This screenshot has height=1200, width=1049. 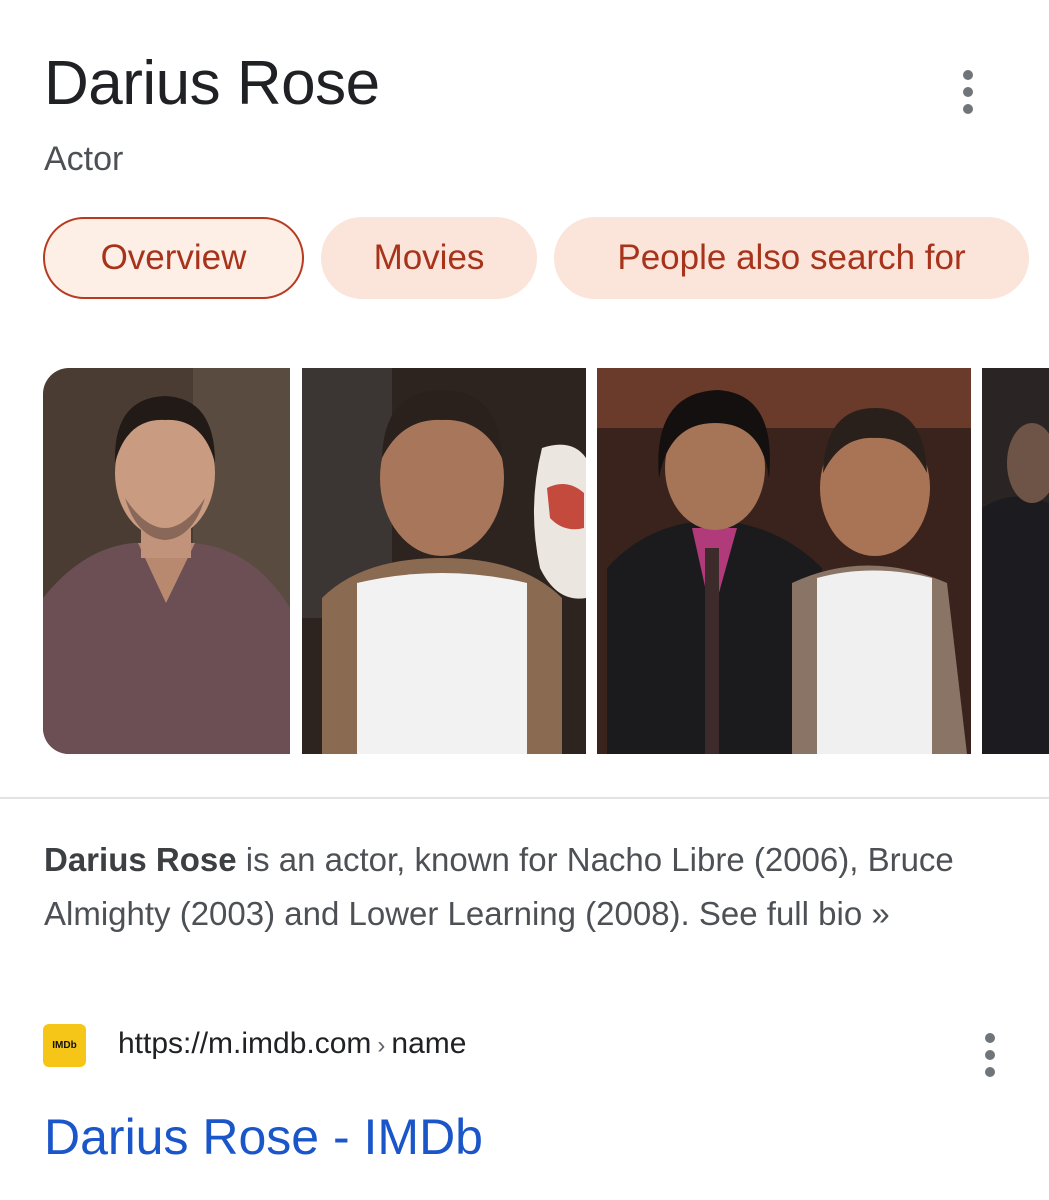 What do you see at coordinates (140, 859) in the screenshot?
I see `bio-name: Darius Rose` at bounding box center [140, 859].